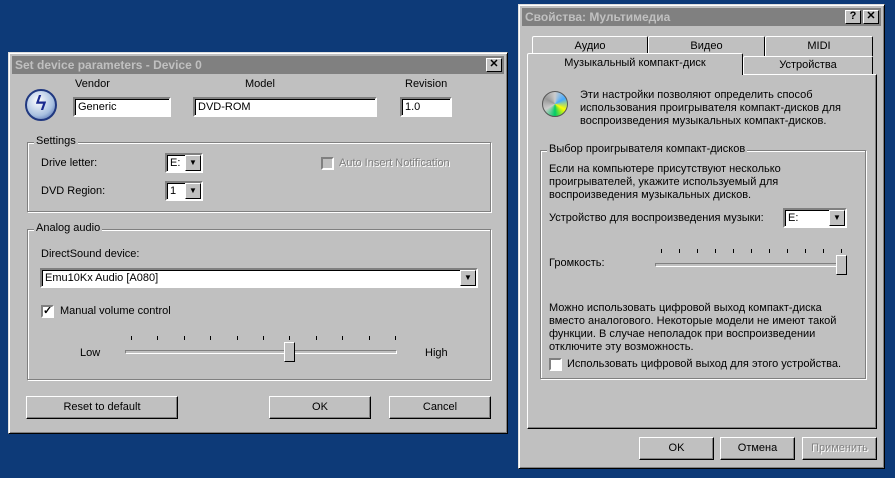 This screenshot has height=478, width=895. Describe the element at coordinates (69, 163) in the screenshot. I see `drive-letter-label: Drive letter:` at that location.